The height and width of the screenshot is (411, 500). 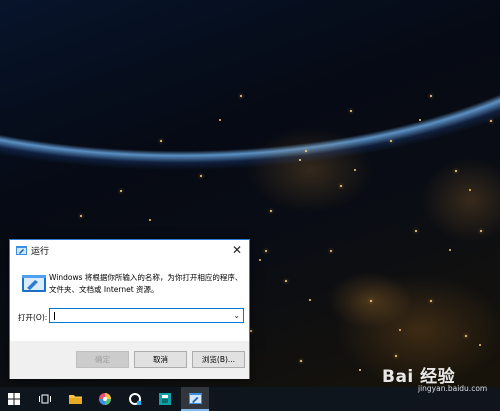 What do you see at coordinates (146, 315) in the screenshot?
I see `open-combobox: ⌄` at bounding box center [146, 315].